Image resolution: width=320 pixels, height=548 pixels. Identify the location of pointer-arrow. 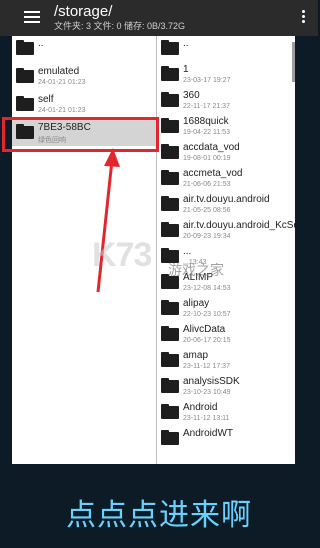
(108, 220).